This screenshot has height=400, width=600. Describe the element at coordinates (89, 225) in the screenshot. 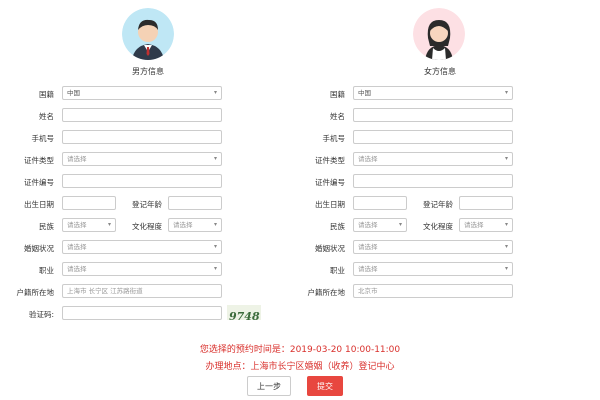

I see `male-ethnicity-select: 请选择` at that location.